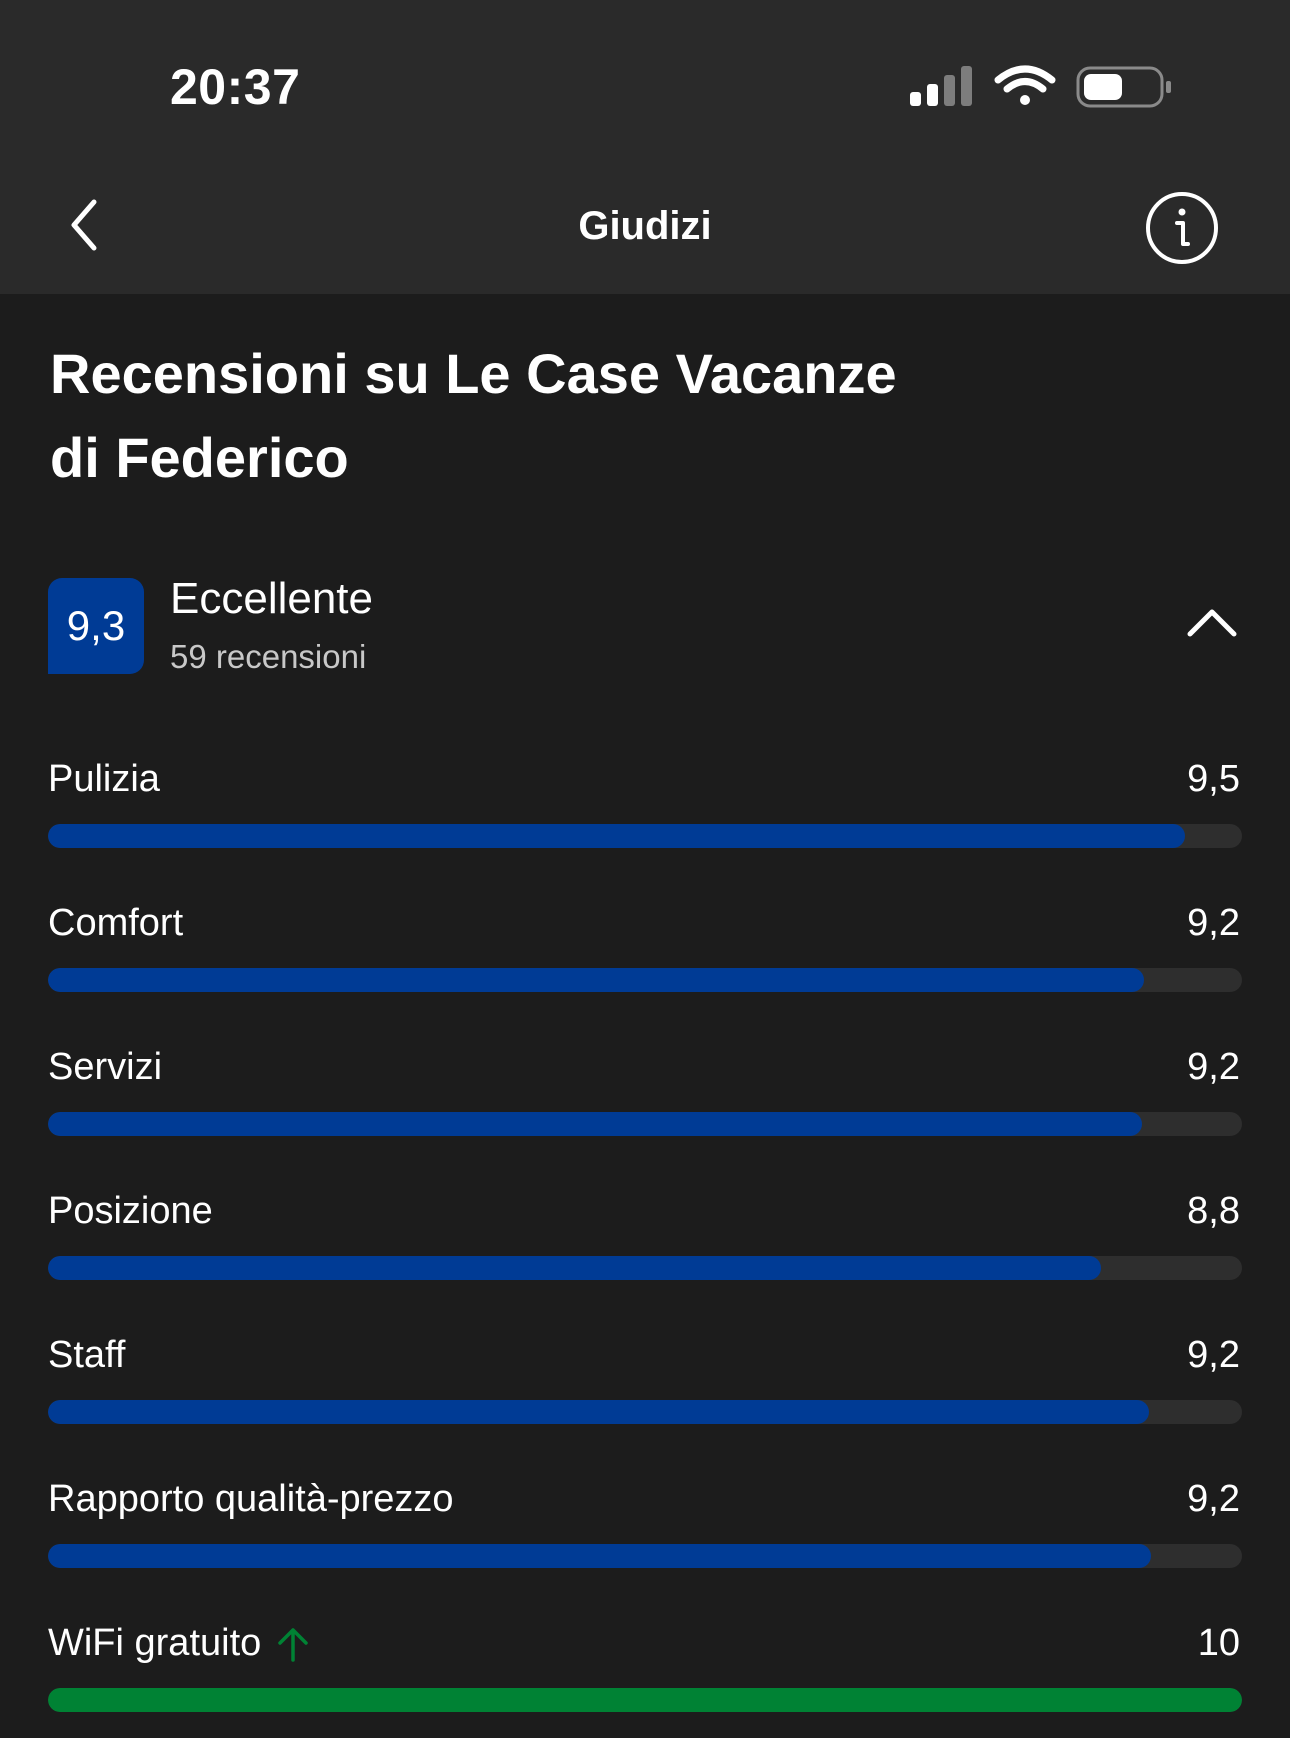 The image size is (1290, 1738). What do you see at coordinates (645, 952) in the screenshot?
I see `category-row: Comfort 9,2` at bounding box center [645, 952].